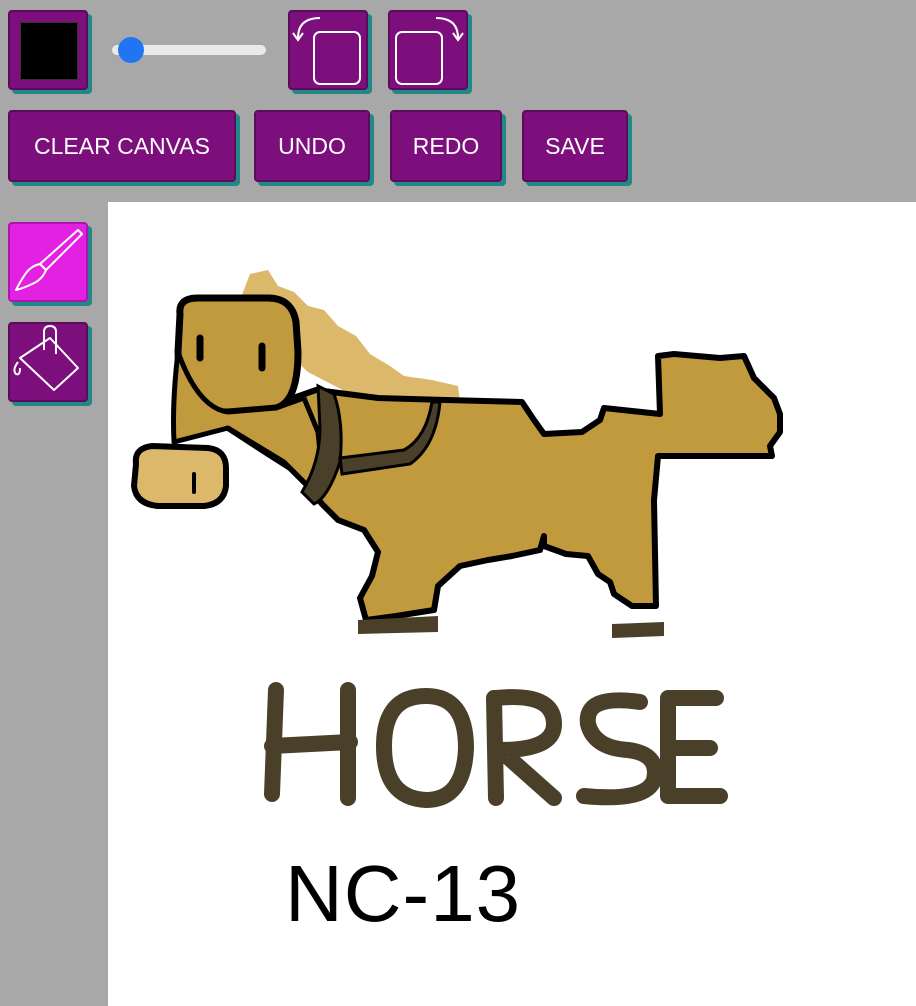  Describe the element at coordinates (446, 146) in the screenshot. I see `redo-button: REDO` at that location.